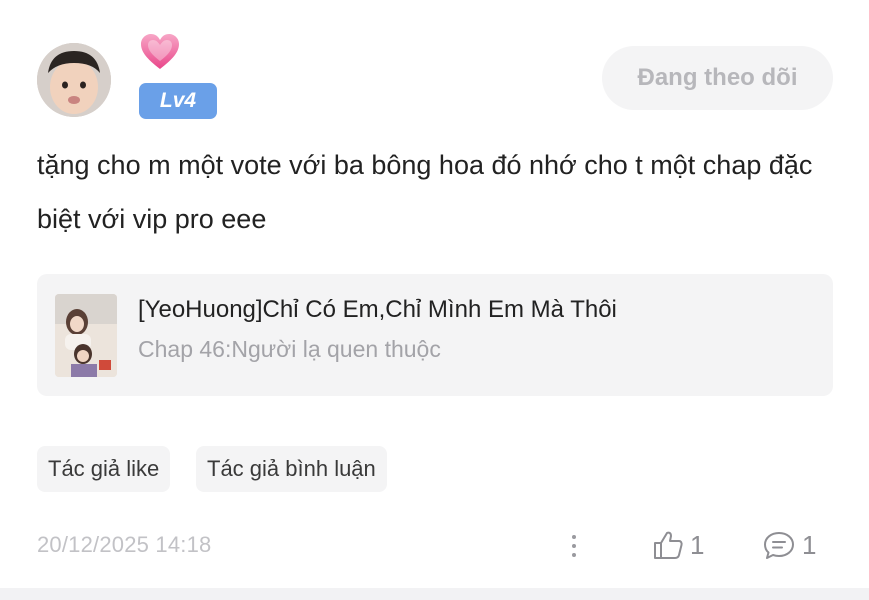  What do you see at coordinates (124, 544) in the screenshot?
I see `timestamp: 20/12/2025 14:18` at bounding box center [124, 544].